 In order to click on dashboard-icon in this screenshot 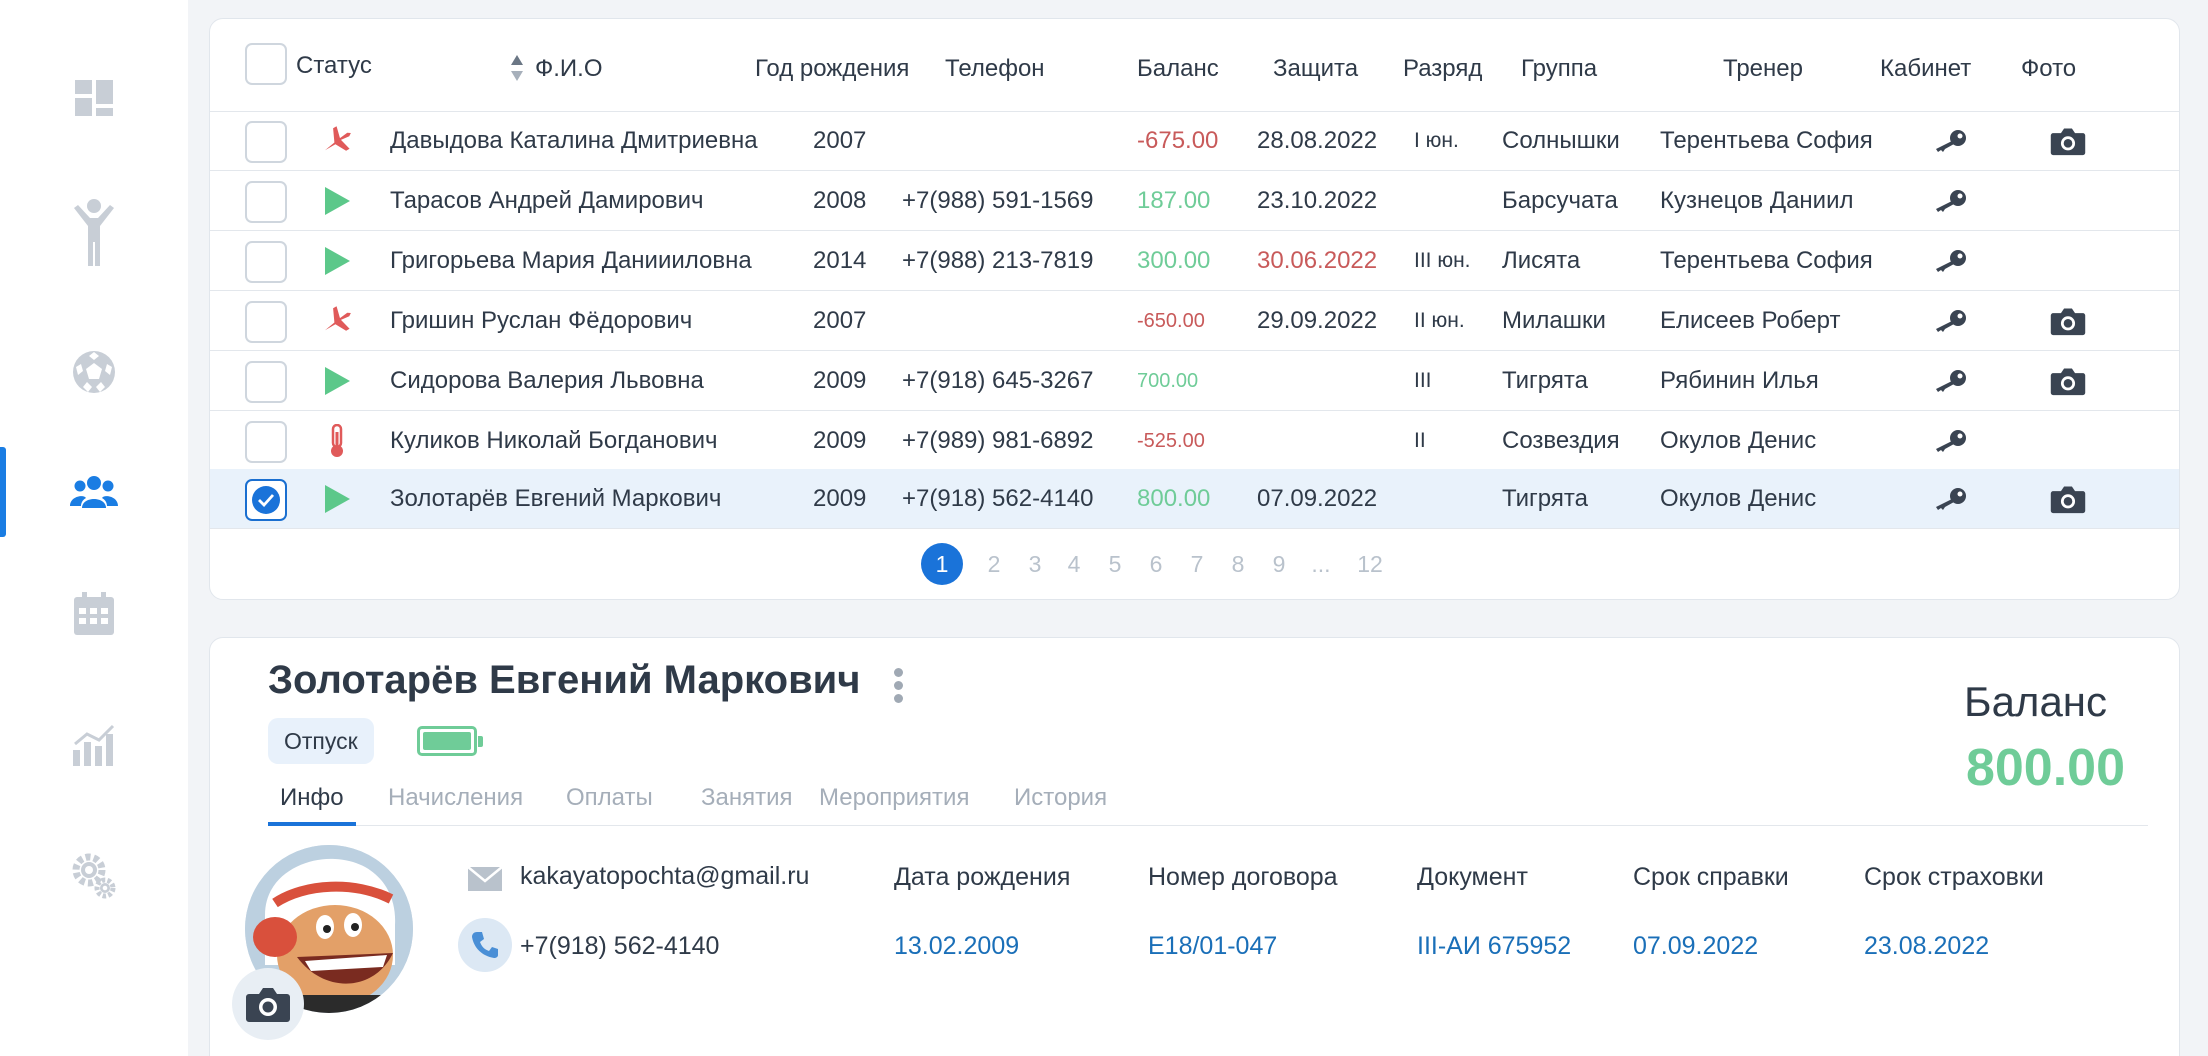, I will do `click(94, 98)`.